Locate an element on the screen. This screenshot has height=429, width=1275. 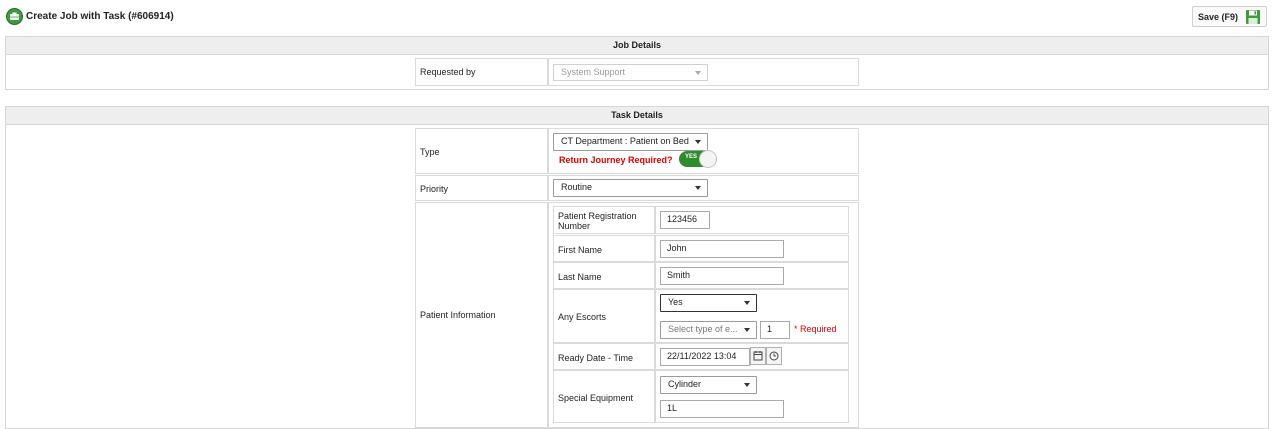
type-value: CT Department : Patient on Bed is located at coordinates (625, 141).